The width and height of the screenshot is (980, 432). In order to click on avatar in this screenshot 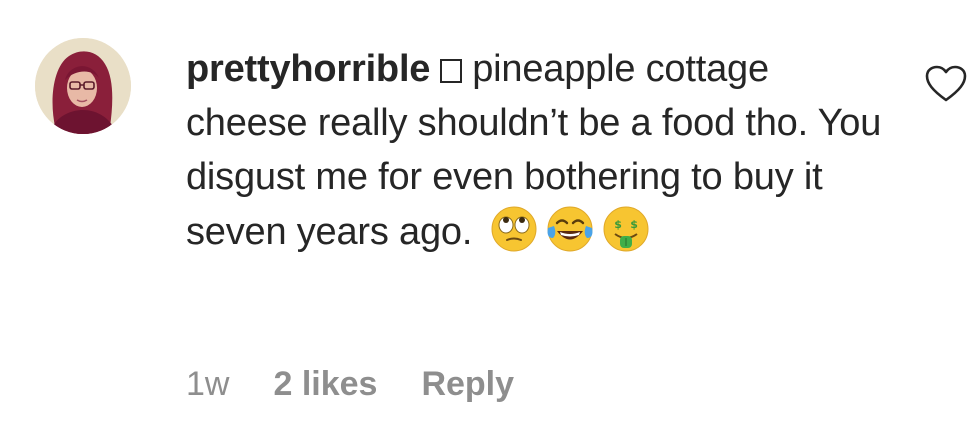, I will do `click(83, 86)`.